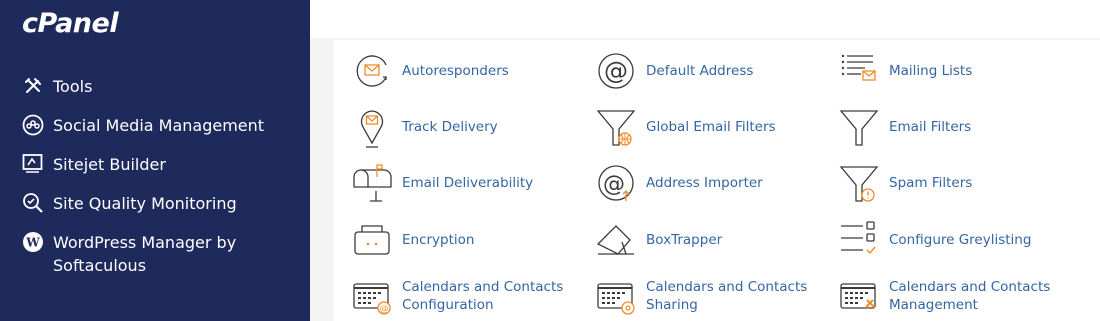 The image size is (1100, 321). I want to click on tool-global-email-filters: Global Email Filters, so click(685, 127).